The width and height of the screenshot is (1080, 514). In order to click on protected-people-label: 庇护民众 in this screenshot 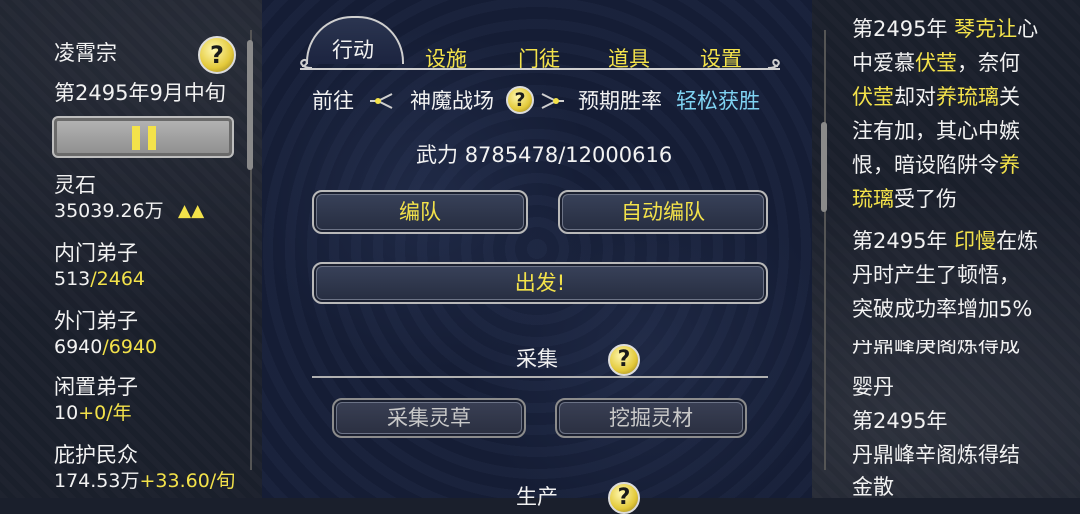, I will do `click(96, 455)`.